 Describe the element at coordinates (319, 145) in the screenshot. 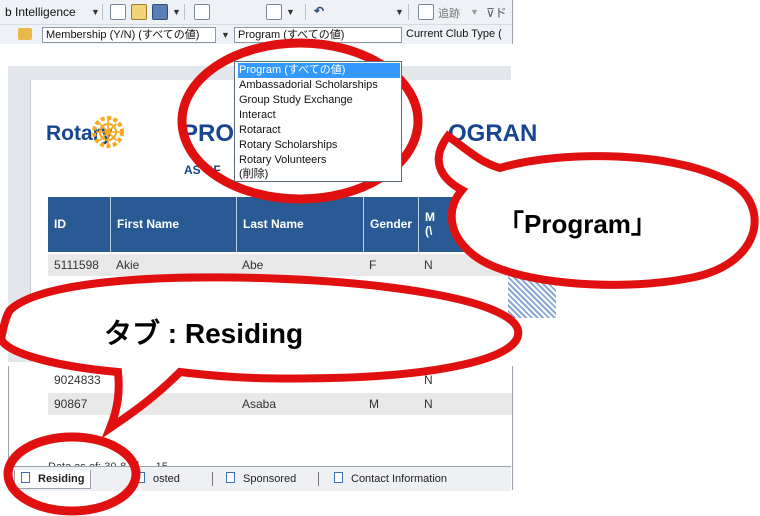

I see `dropdown-option: Rotary Scholarships` at that location.